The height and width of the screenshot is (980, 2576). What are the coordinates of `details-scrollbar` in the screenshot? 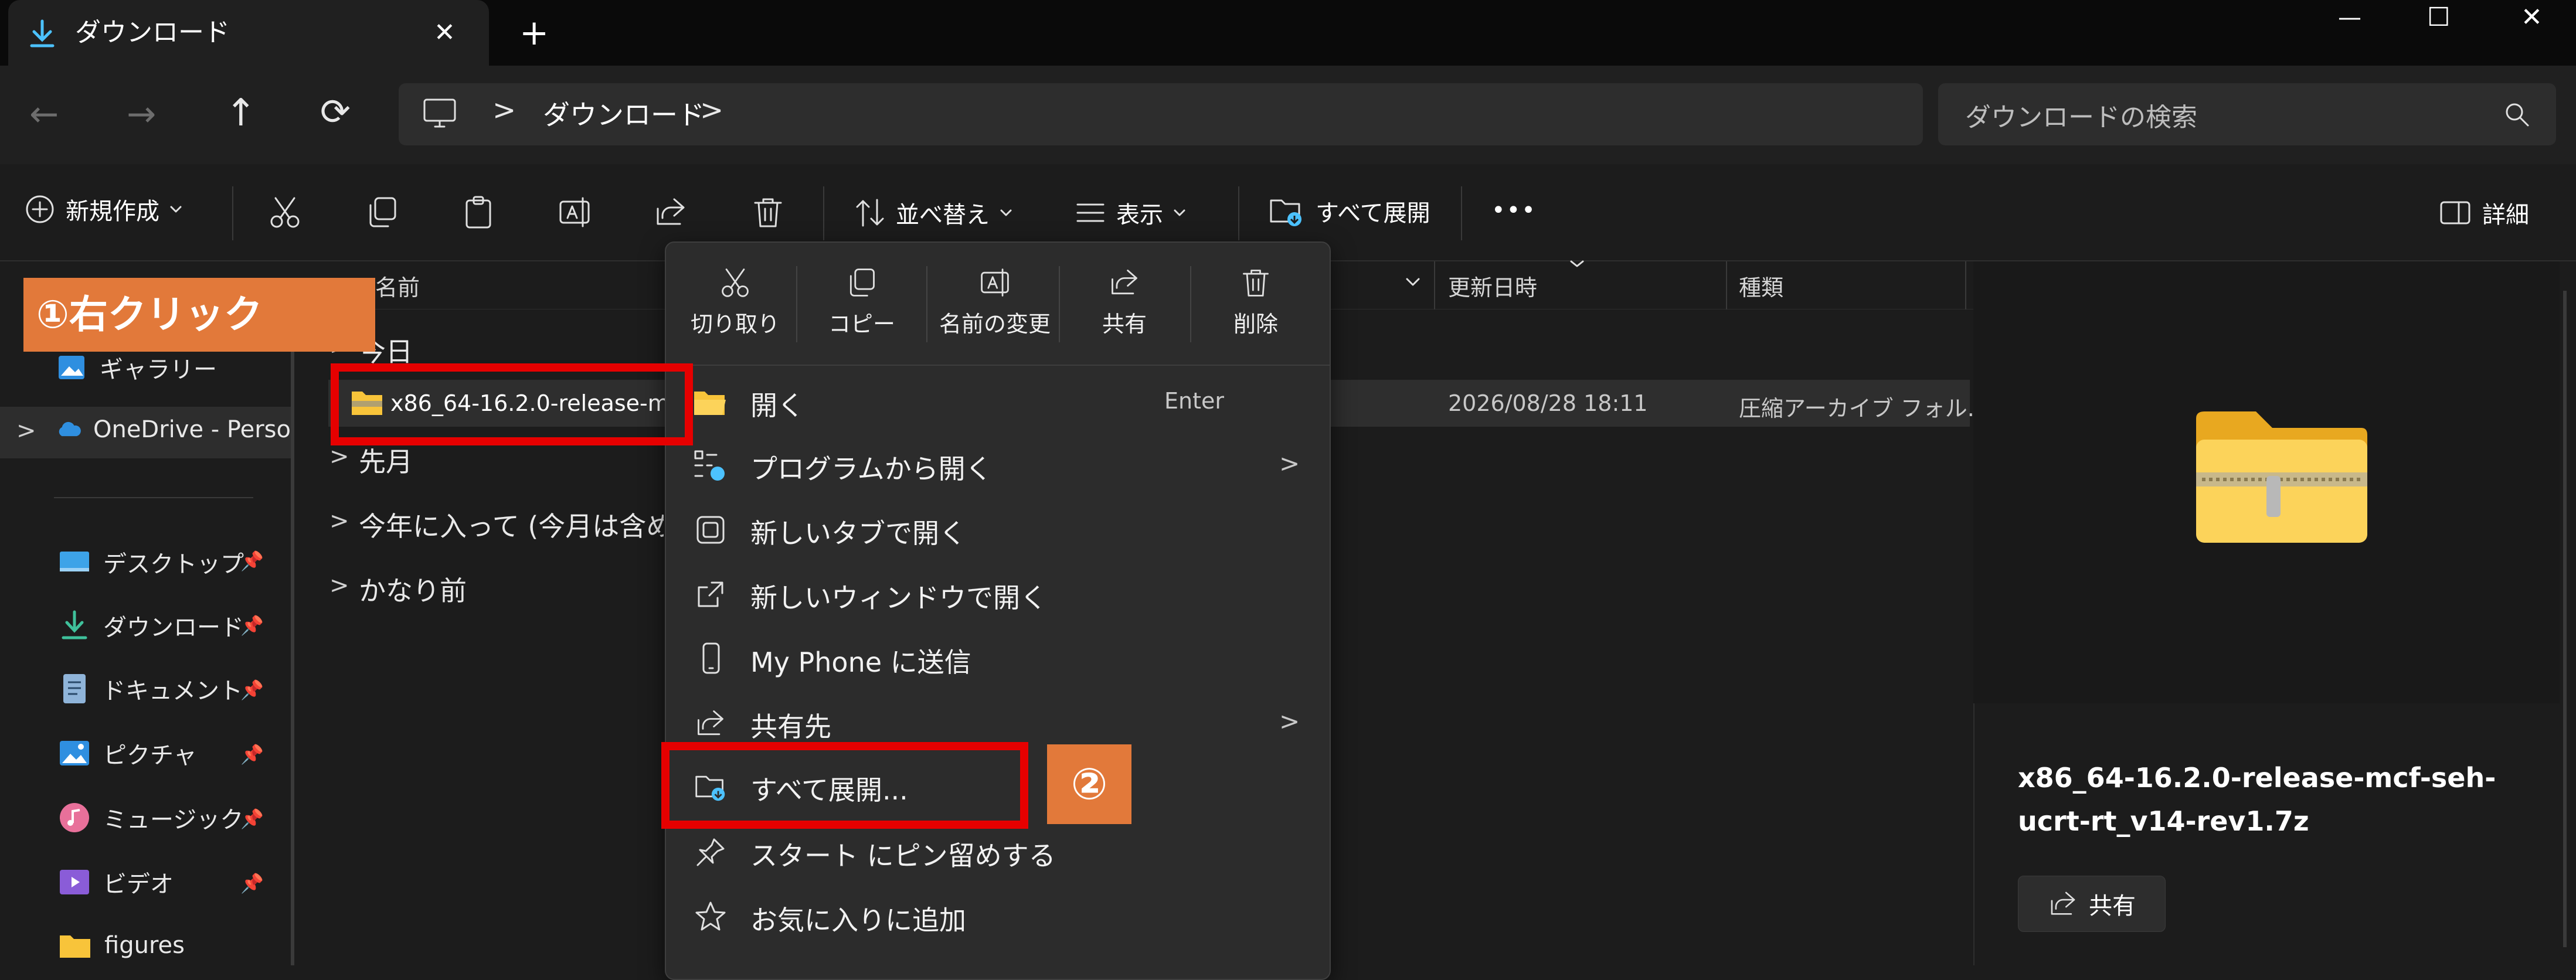 It's located at (2565, 619).